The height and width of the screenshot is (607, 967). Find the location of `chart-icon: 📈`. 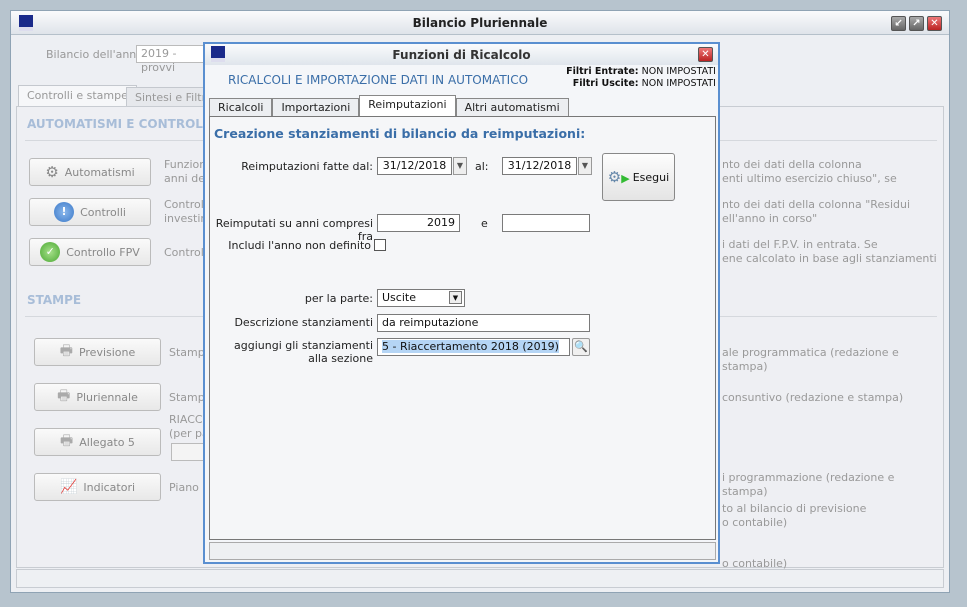

chart-icon: 📈 is located at coordinates (68, 487).